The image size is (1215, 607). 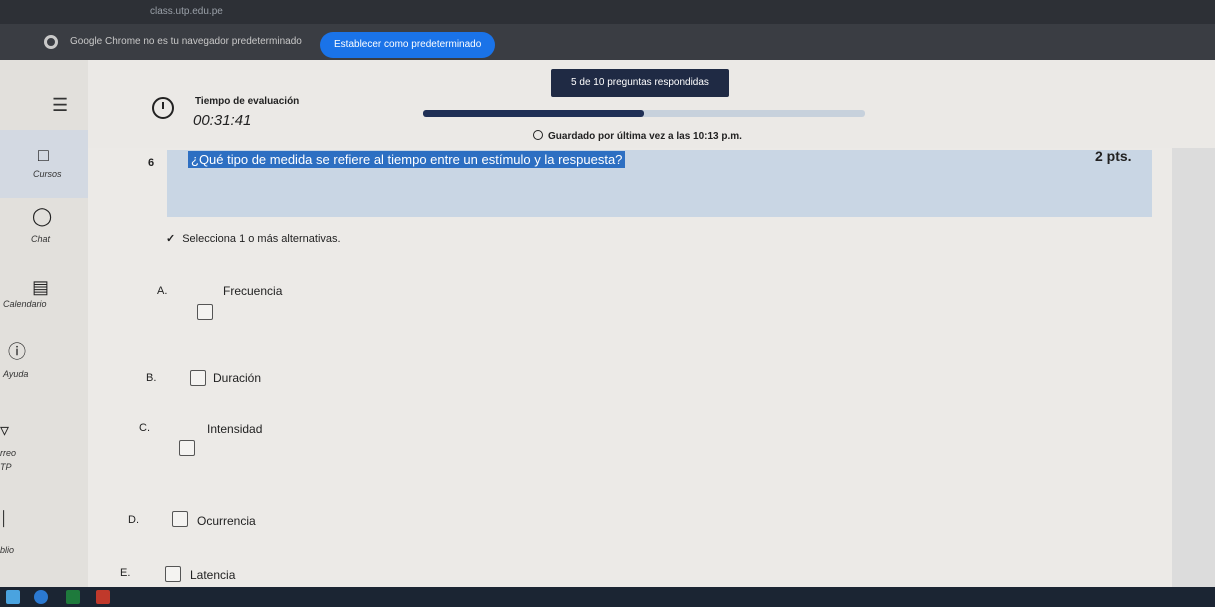 I want to click on stopwatch-icon, so click(x=163, y=108).